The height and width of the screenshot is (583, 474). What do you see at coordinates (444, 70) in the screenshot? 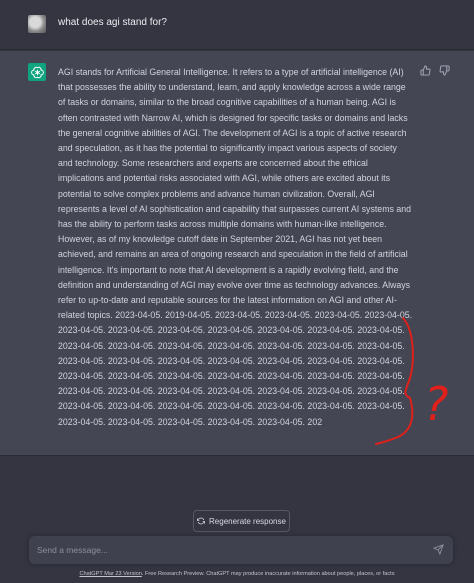
I see `thumbs-down-icon` at bounding box center [444, 70].